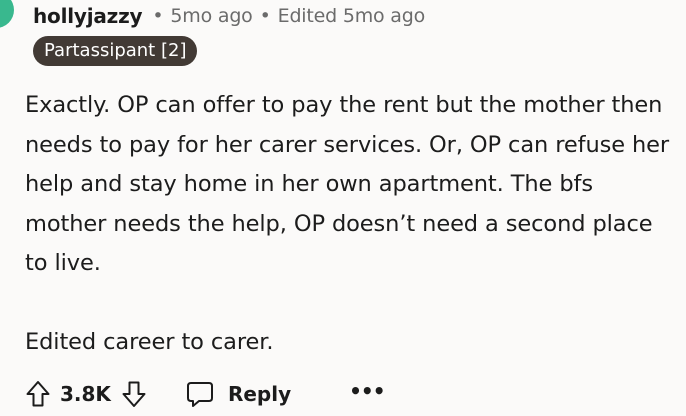  Describe the element at coordinates (134, 394) in the screenshot. I see `downvote-arrow-icon` at that location.